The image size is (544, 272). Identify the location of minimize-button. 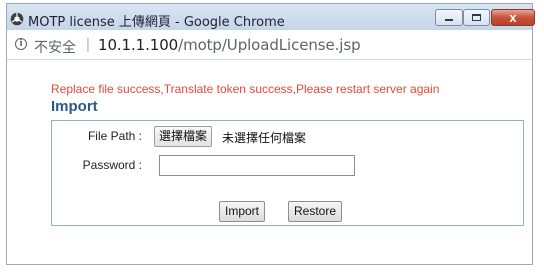
(449, 17).